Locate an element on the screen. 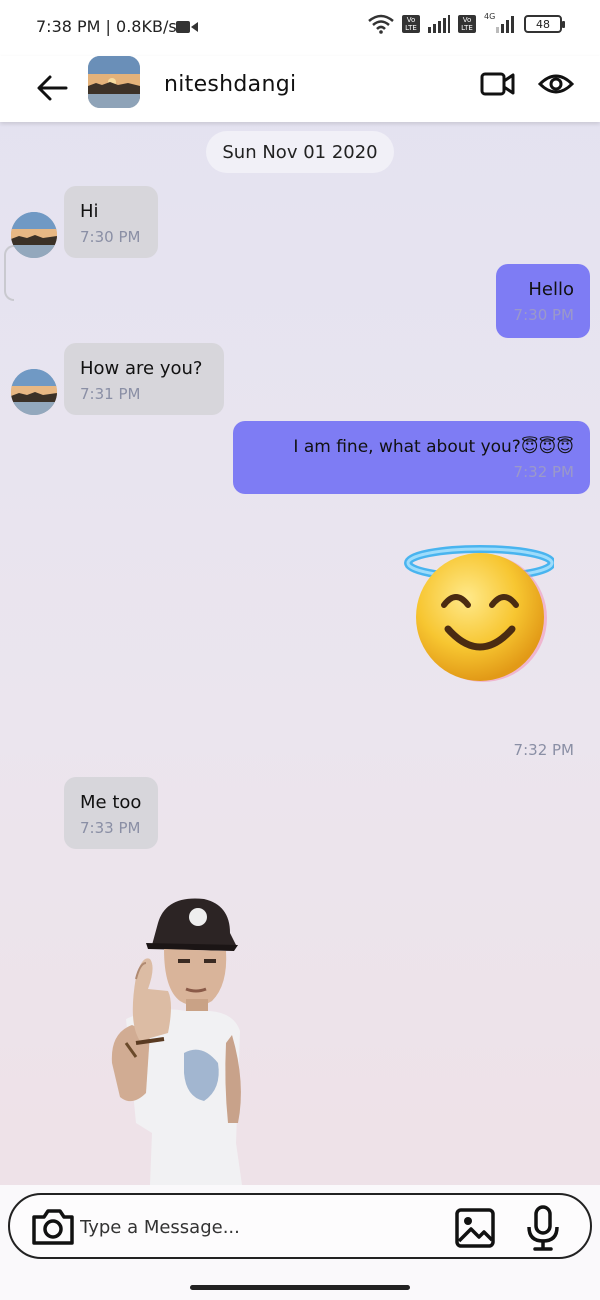 This screenshot has width=600, height=1300. volte-badge-2: Vo LTE is located at coordinates (467, 24).